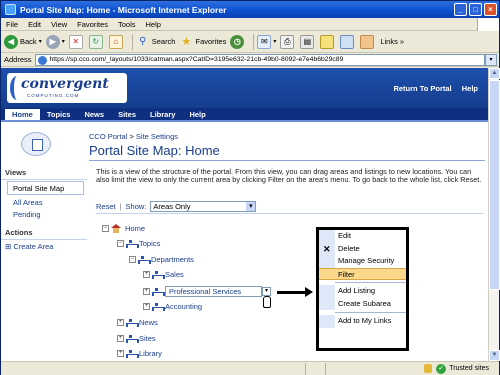  Describe the element at coordinates (334, 368) in the screenshot. I see `status-pane` at that location.